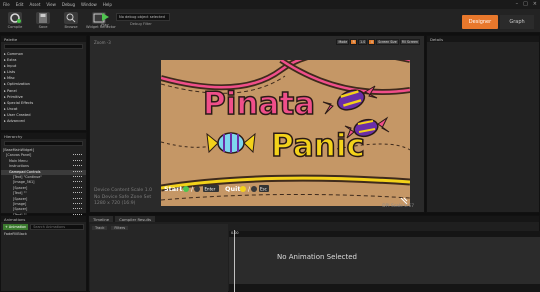 This screenshot has width=540, height=292. Describe the element at coordinates (105, 22) in the screenshot. I see `play-button: Play` at that location.